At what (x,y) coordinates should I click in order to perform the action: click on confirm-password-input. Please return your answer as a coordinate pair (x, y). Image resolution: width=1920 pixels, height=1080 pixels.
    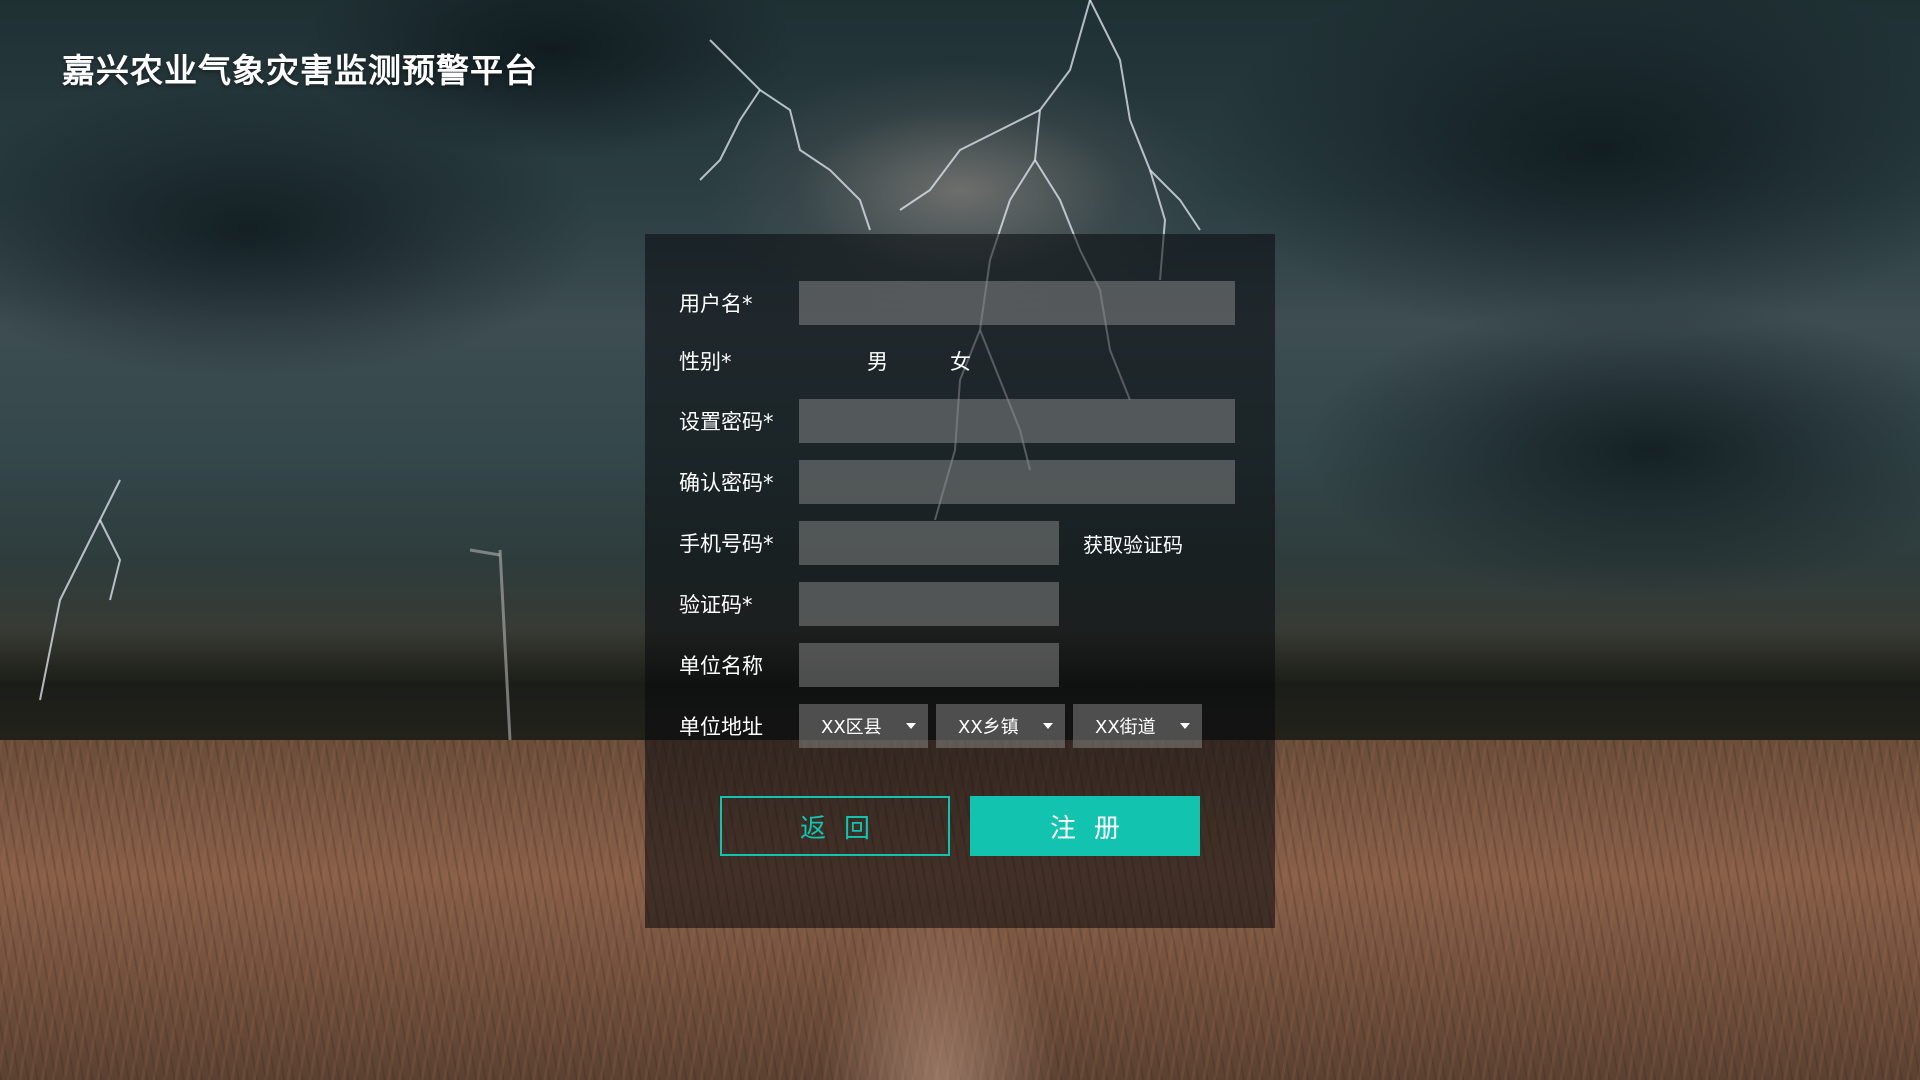
    Looking at the image, I should click on (1017, 482).